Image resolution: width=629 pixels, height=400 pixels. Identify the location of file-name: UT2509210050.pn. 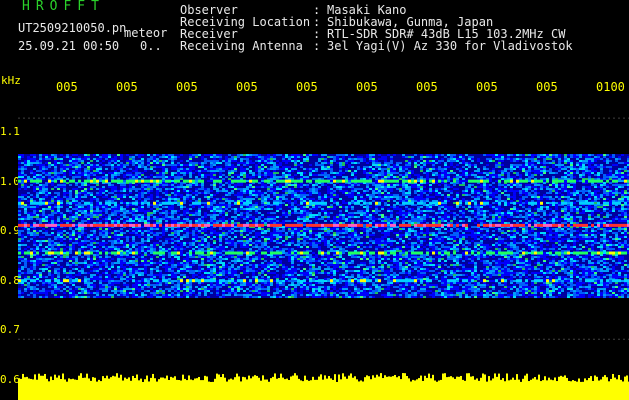
(72, 28).